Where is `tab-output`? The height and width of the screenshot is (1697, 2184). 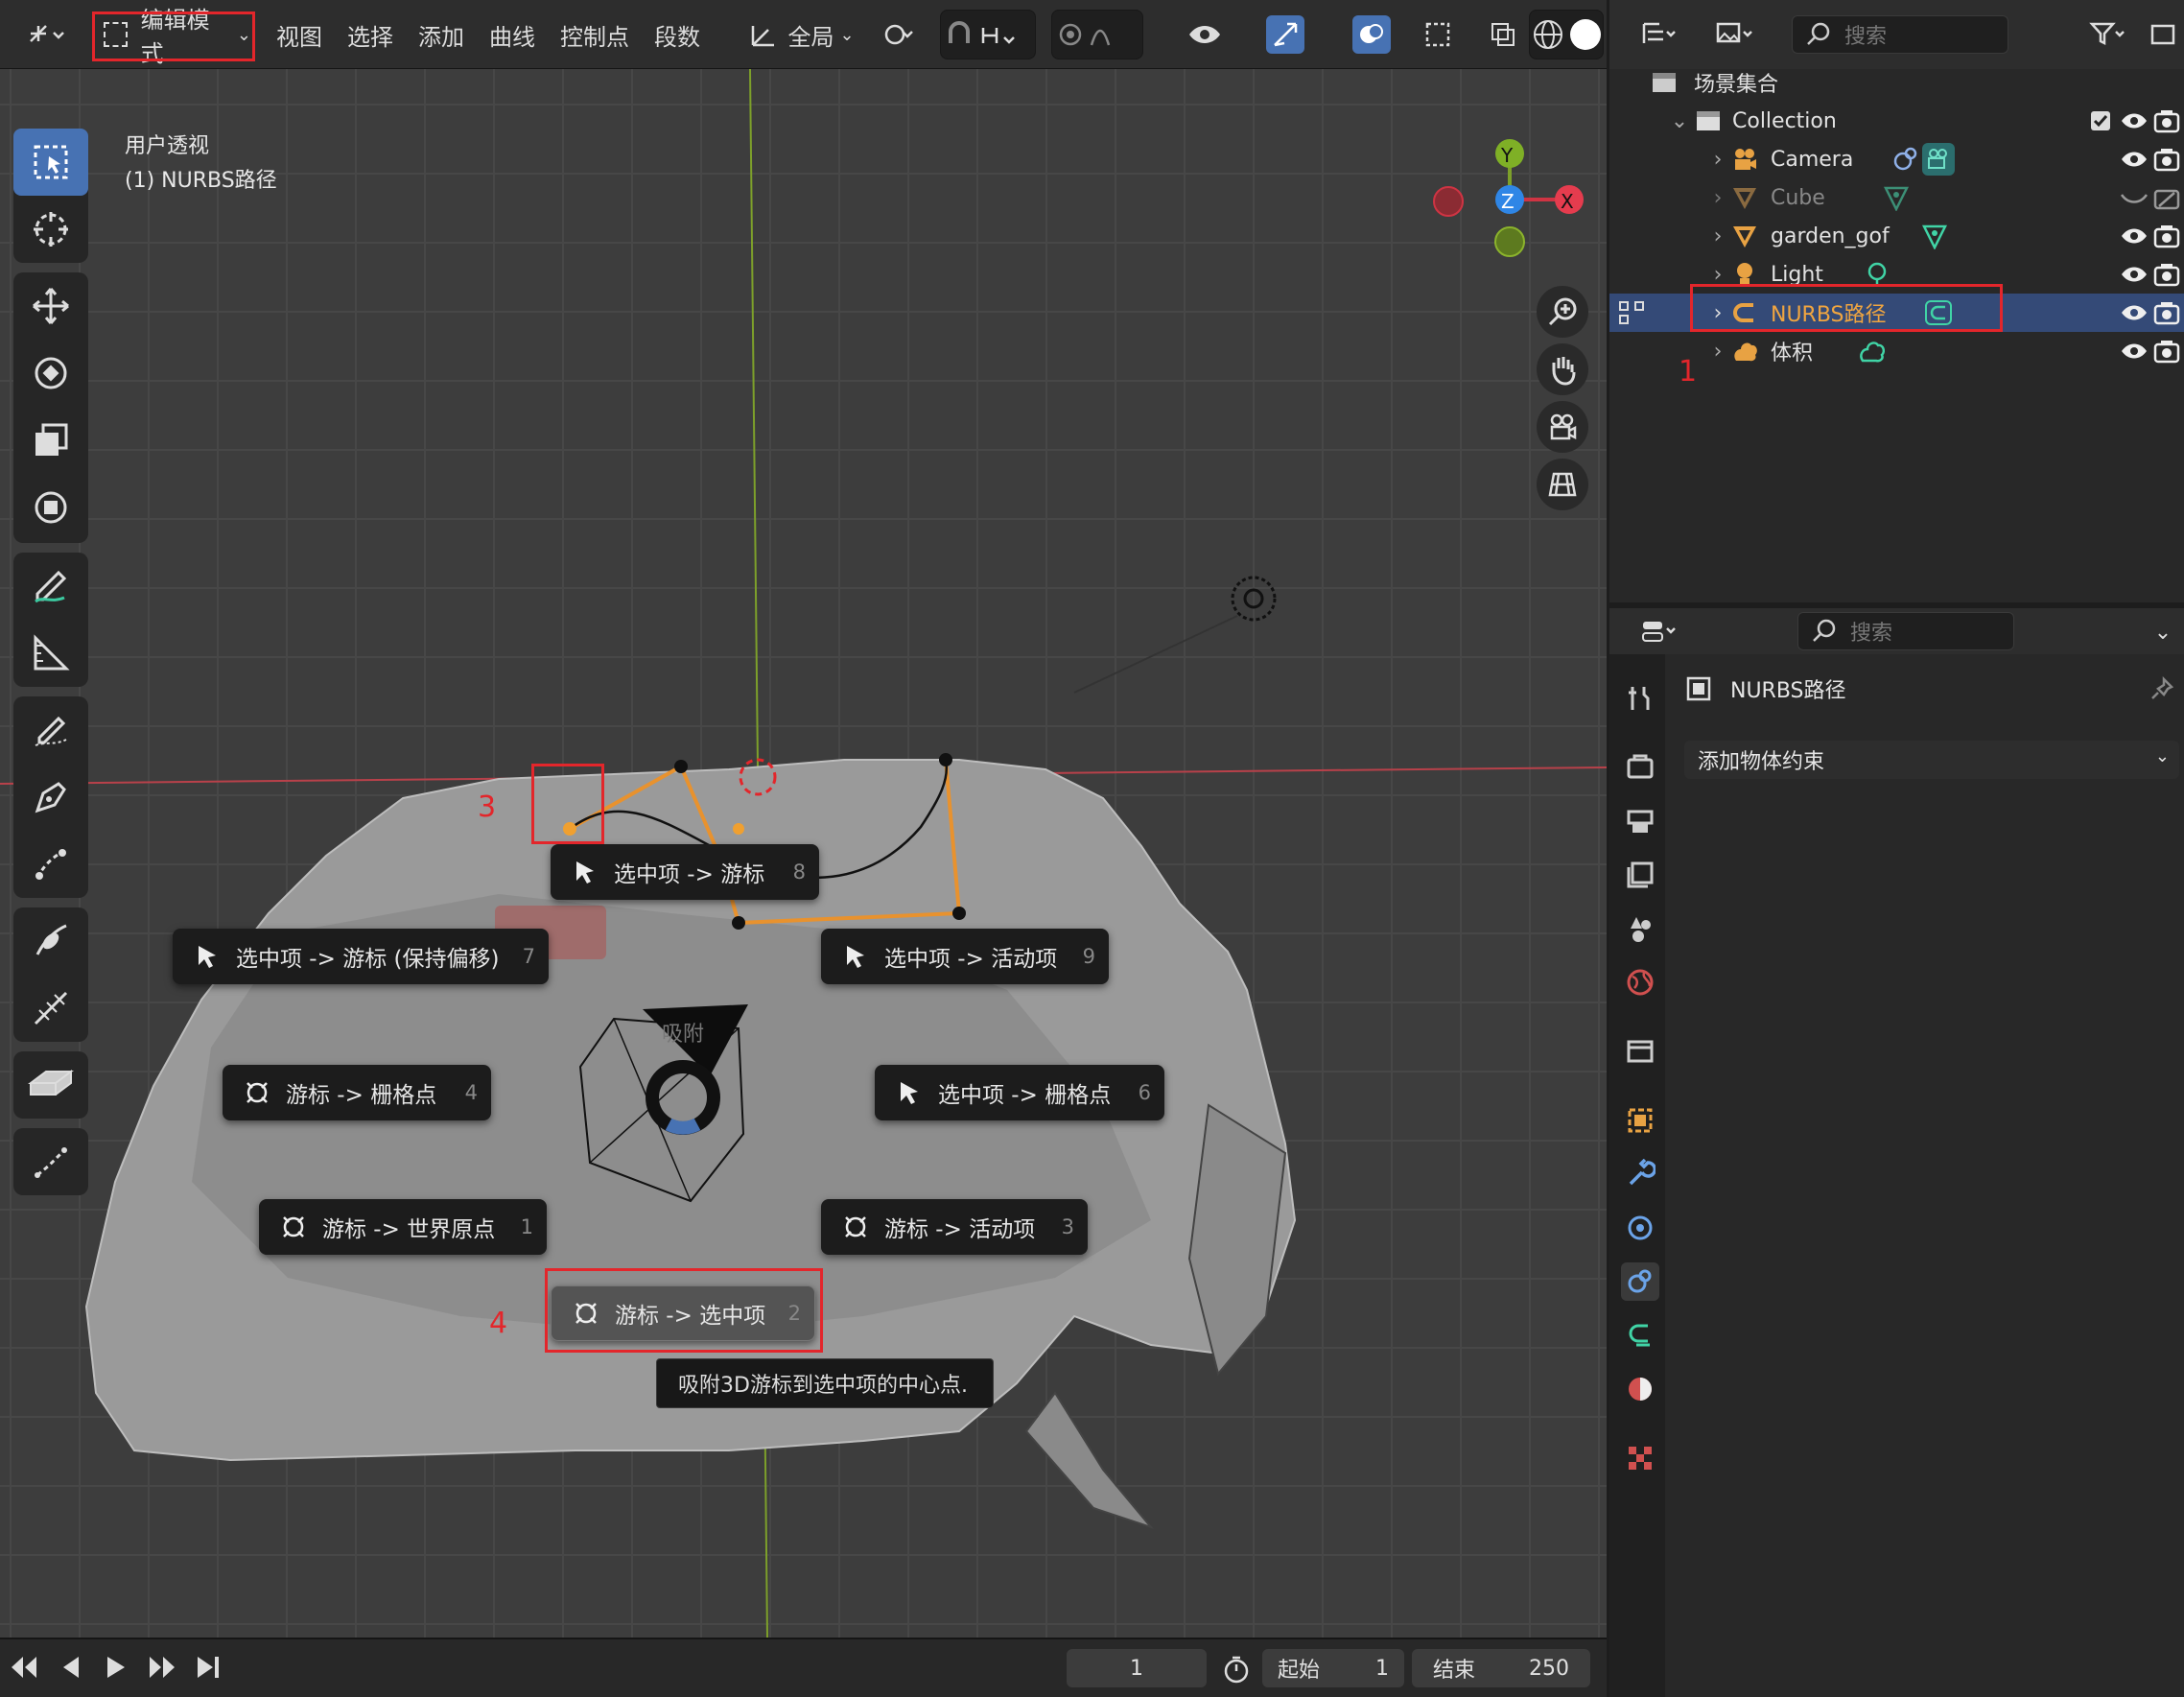
tab-output is located at coordinates (1640, 821).